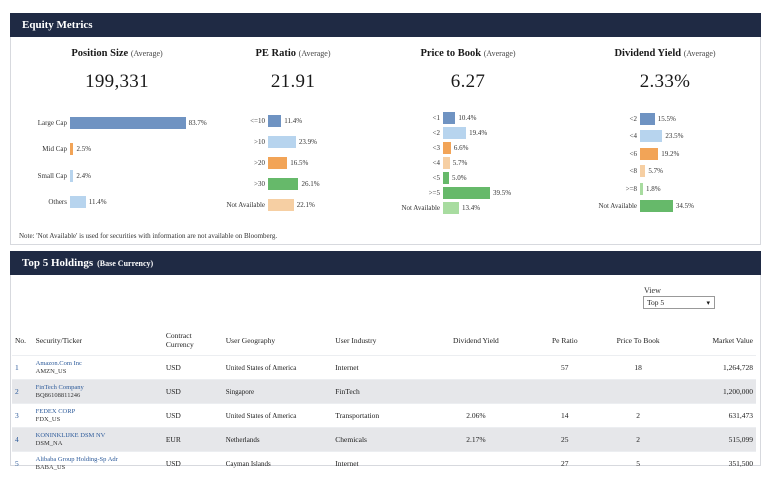 The image size is (761, 493). Describe the element at coordinates (356, 340) in the screenshot. I see `col-industry: User Industry` at that location.